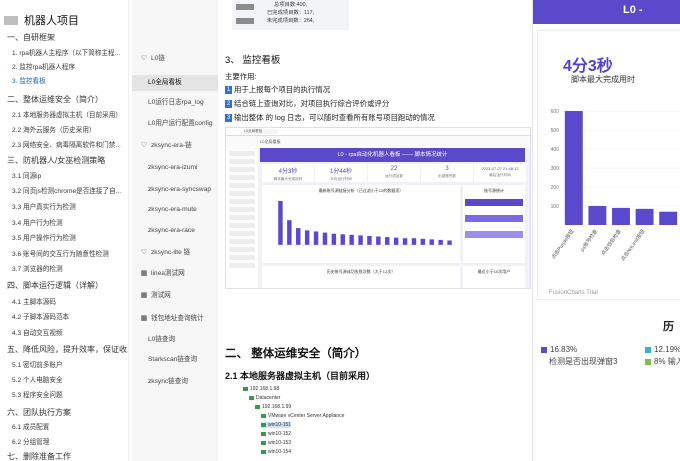 This screenshot has height=461, width=680. What do you see at coordinates (175, 103) in the screenshot?
I see `sidebar-item: L0运行日志rpa_log` at bounding box center [175, 103].